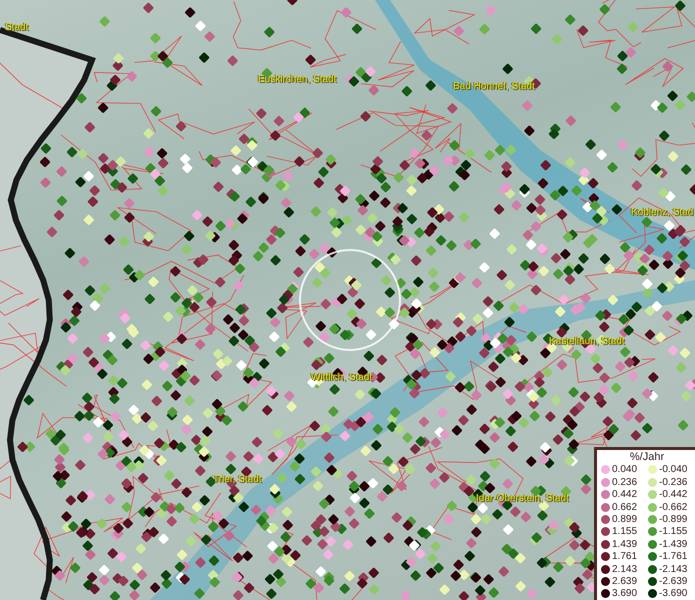  I want to click on legend-title: %/Jahr, so click(647, 457).